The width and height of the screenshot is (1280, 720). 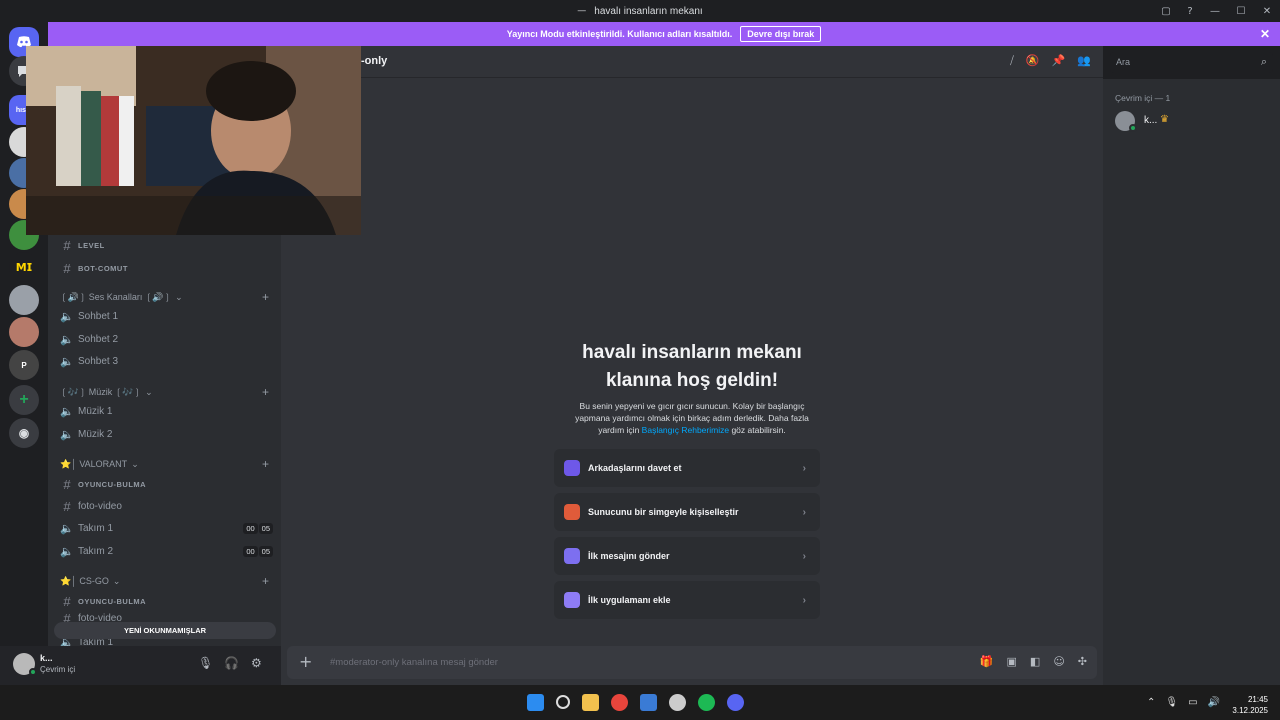 What do you see at coordinates (1166, 11) in the screenshot?
I see `screen-share-icon: ▢` at bounding box center [1166, 11].